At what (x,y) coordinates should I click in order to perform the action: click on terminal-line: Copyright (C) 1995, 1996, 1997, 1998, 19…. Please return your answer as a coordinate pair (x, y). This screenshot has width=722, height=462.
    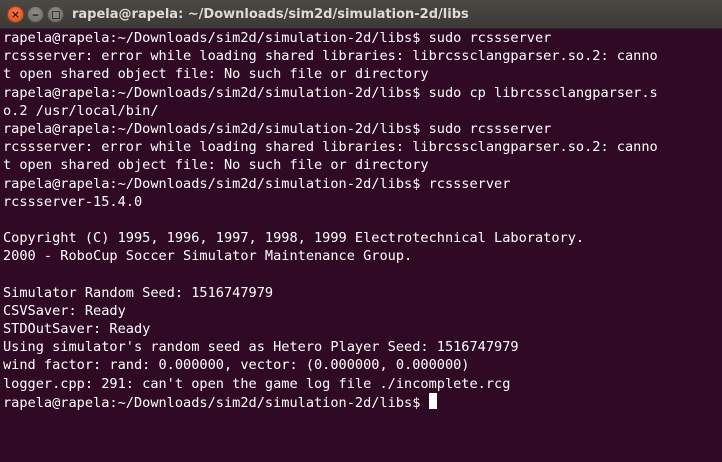
    Looking at the image, I should click on (294, 238).